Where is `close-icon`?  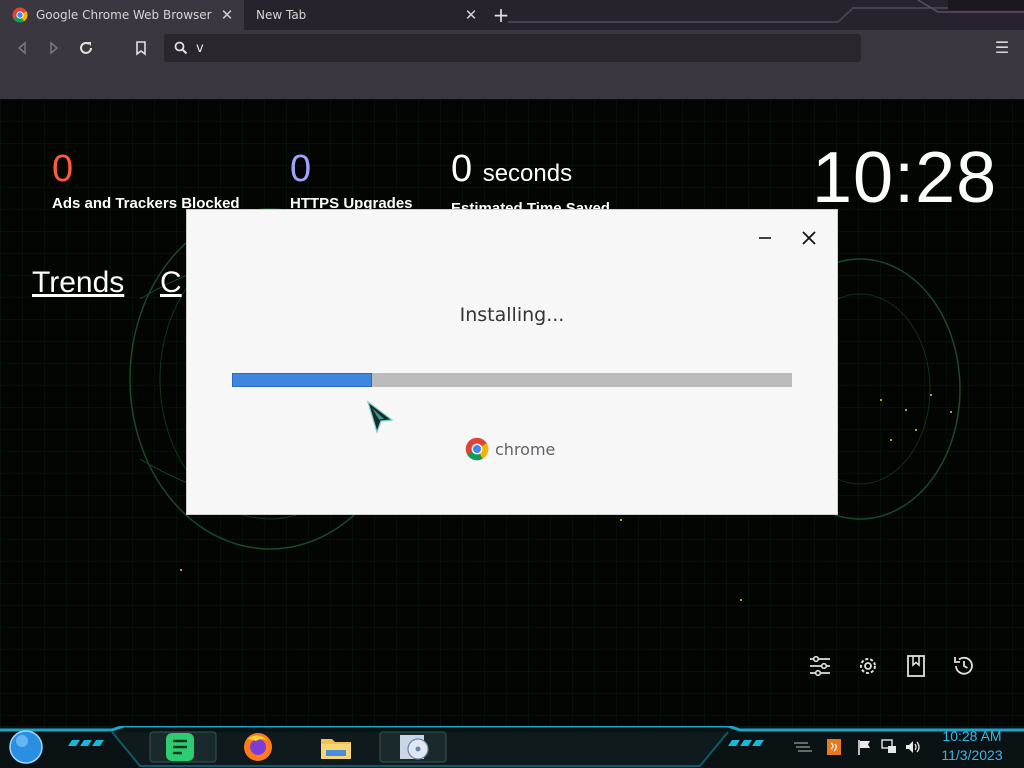 close-icon is located at coordinates (809, 238).